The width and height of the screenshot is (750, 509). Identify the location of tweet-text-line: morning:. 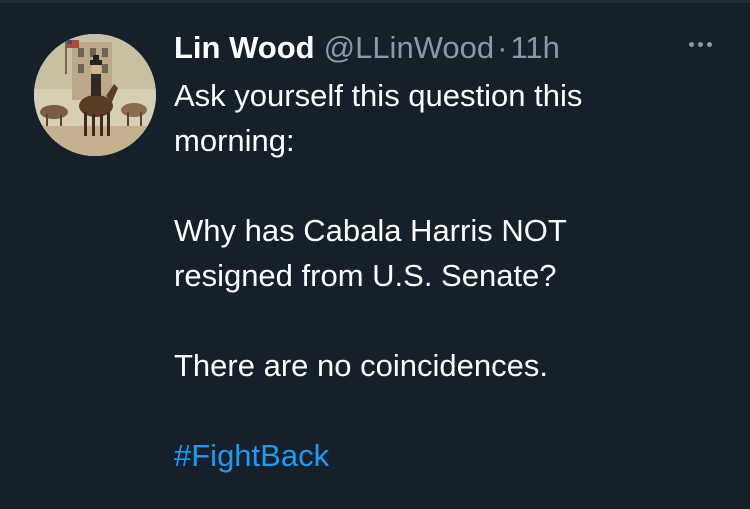
(234, 140).